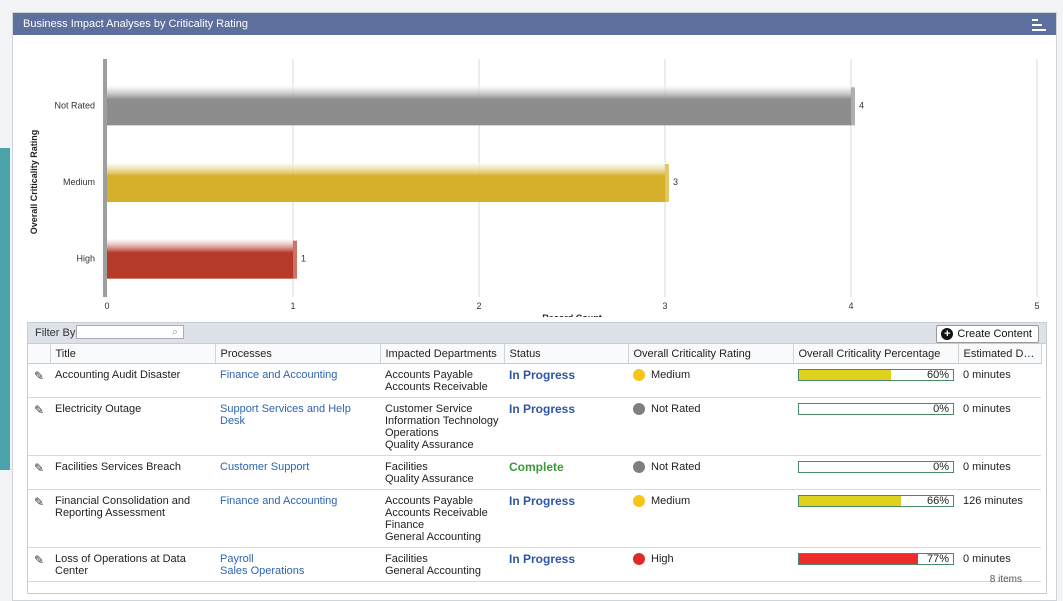 The image size is (1063, 601). I want to click on col-status: Status, so click(566, 354).